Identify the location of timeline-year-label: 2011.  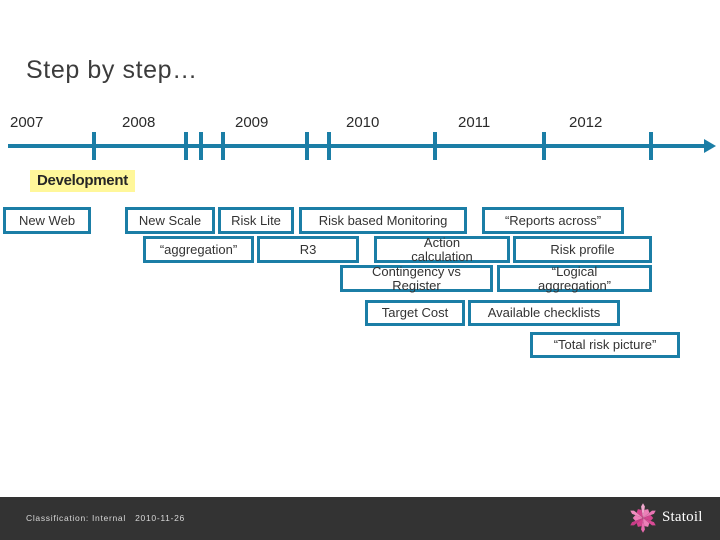
(474, 122).